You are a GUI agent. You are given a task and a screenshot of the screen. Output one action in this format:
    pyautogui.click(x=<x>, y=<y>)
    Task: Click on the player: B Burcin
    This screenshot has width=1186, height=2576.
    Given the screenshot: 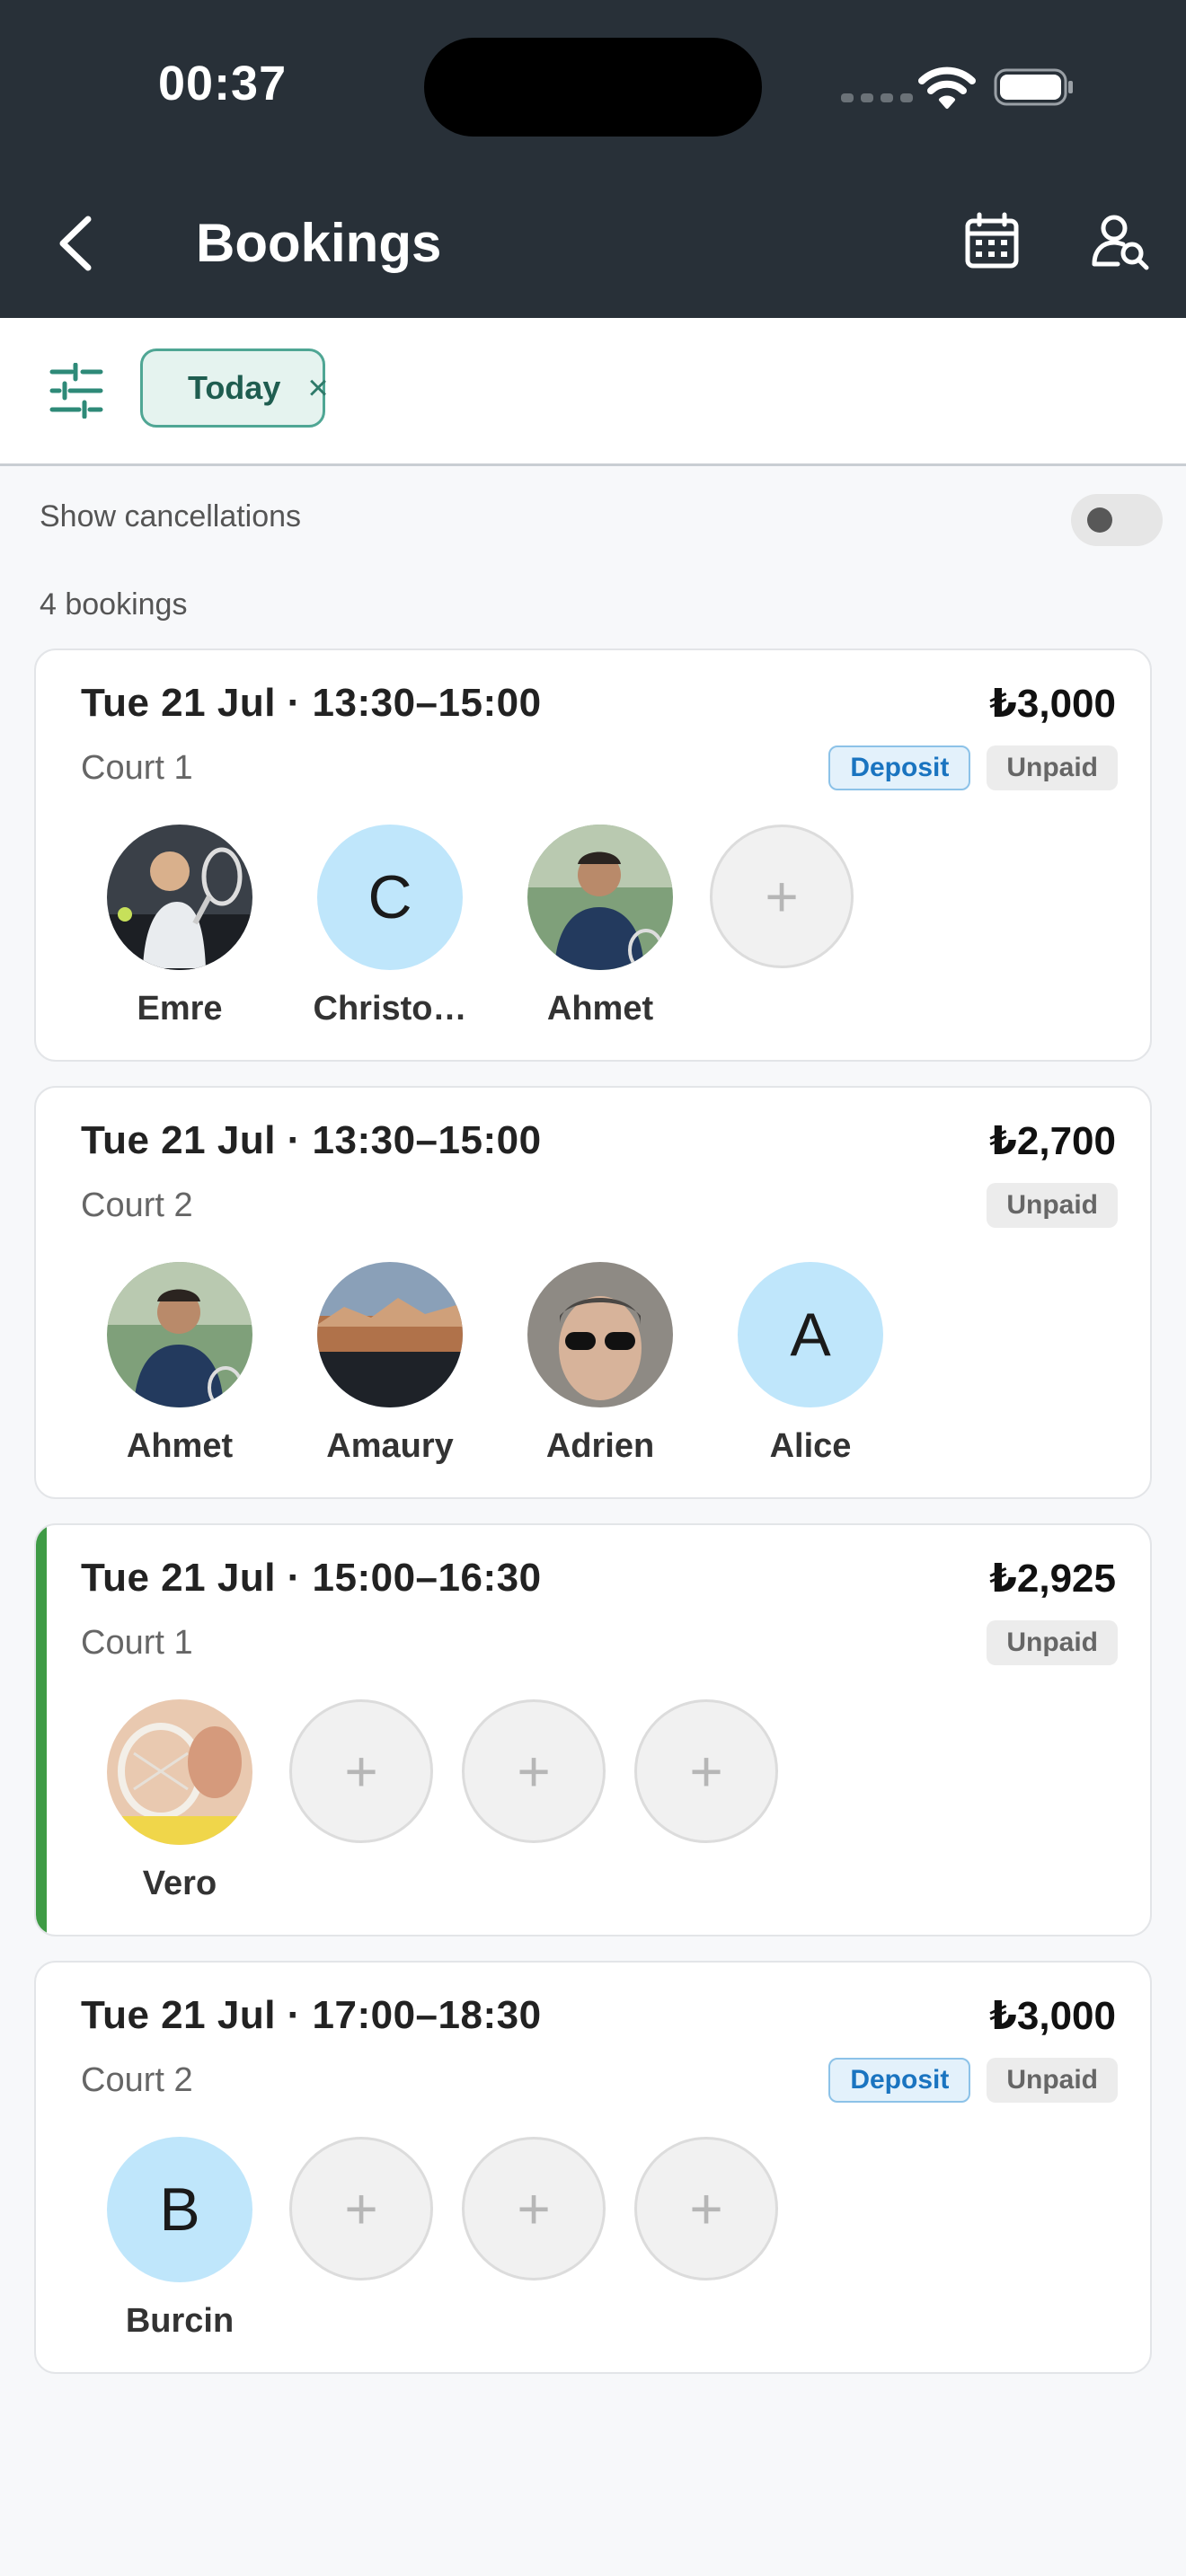 What is the action you would take?
    pyautogui.click(x=180, y=2239)
    